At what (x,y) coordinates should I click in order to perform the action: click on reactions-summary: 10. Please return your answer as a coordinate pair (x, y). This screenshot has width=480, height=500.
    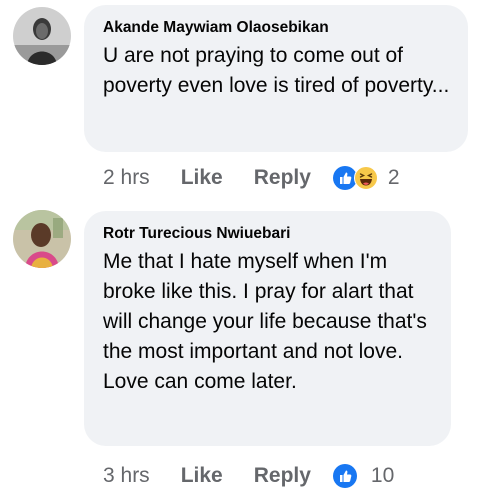
    Looking at the image, I should click on (363, 476).